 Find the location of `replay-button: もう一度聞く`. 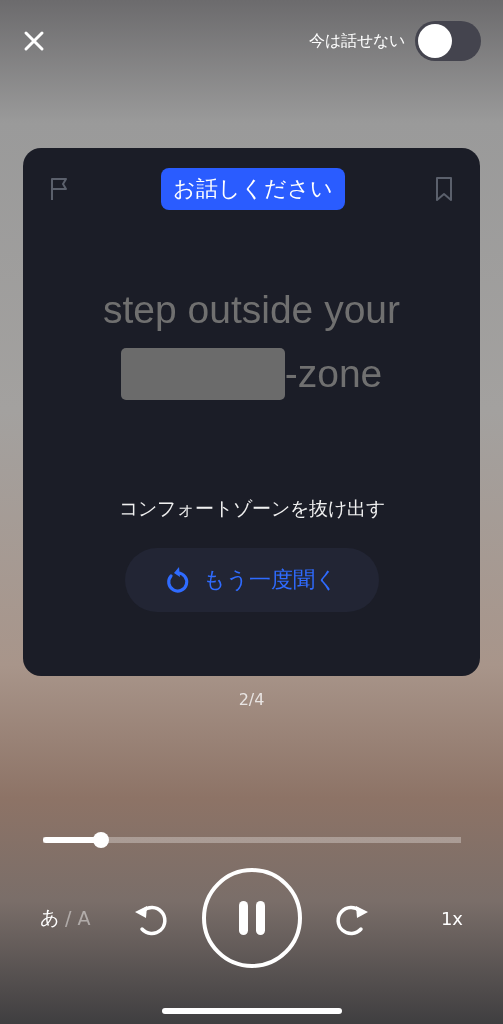

replay-button: もう一度聞く is located at coordinates (251, 580).